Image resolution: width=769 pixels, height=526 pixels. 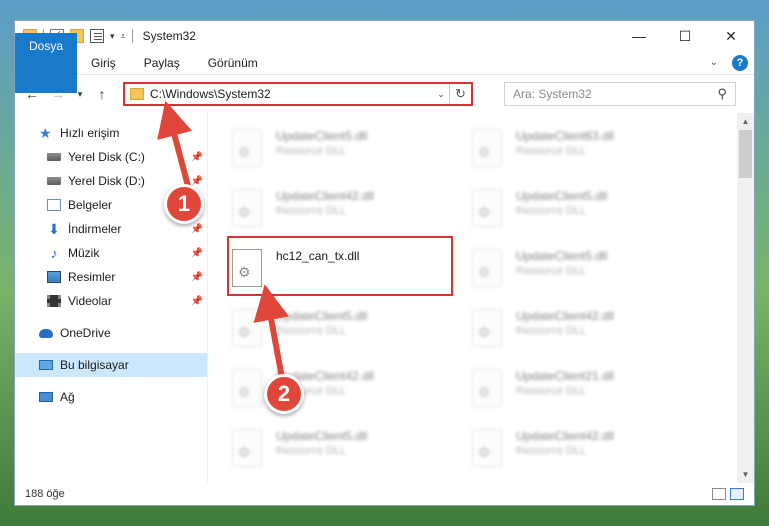 What do you see at coordinates (46, 365) in the screenshot?
I see `computer-icon` at bounding box center [46, 365].